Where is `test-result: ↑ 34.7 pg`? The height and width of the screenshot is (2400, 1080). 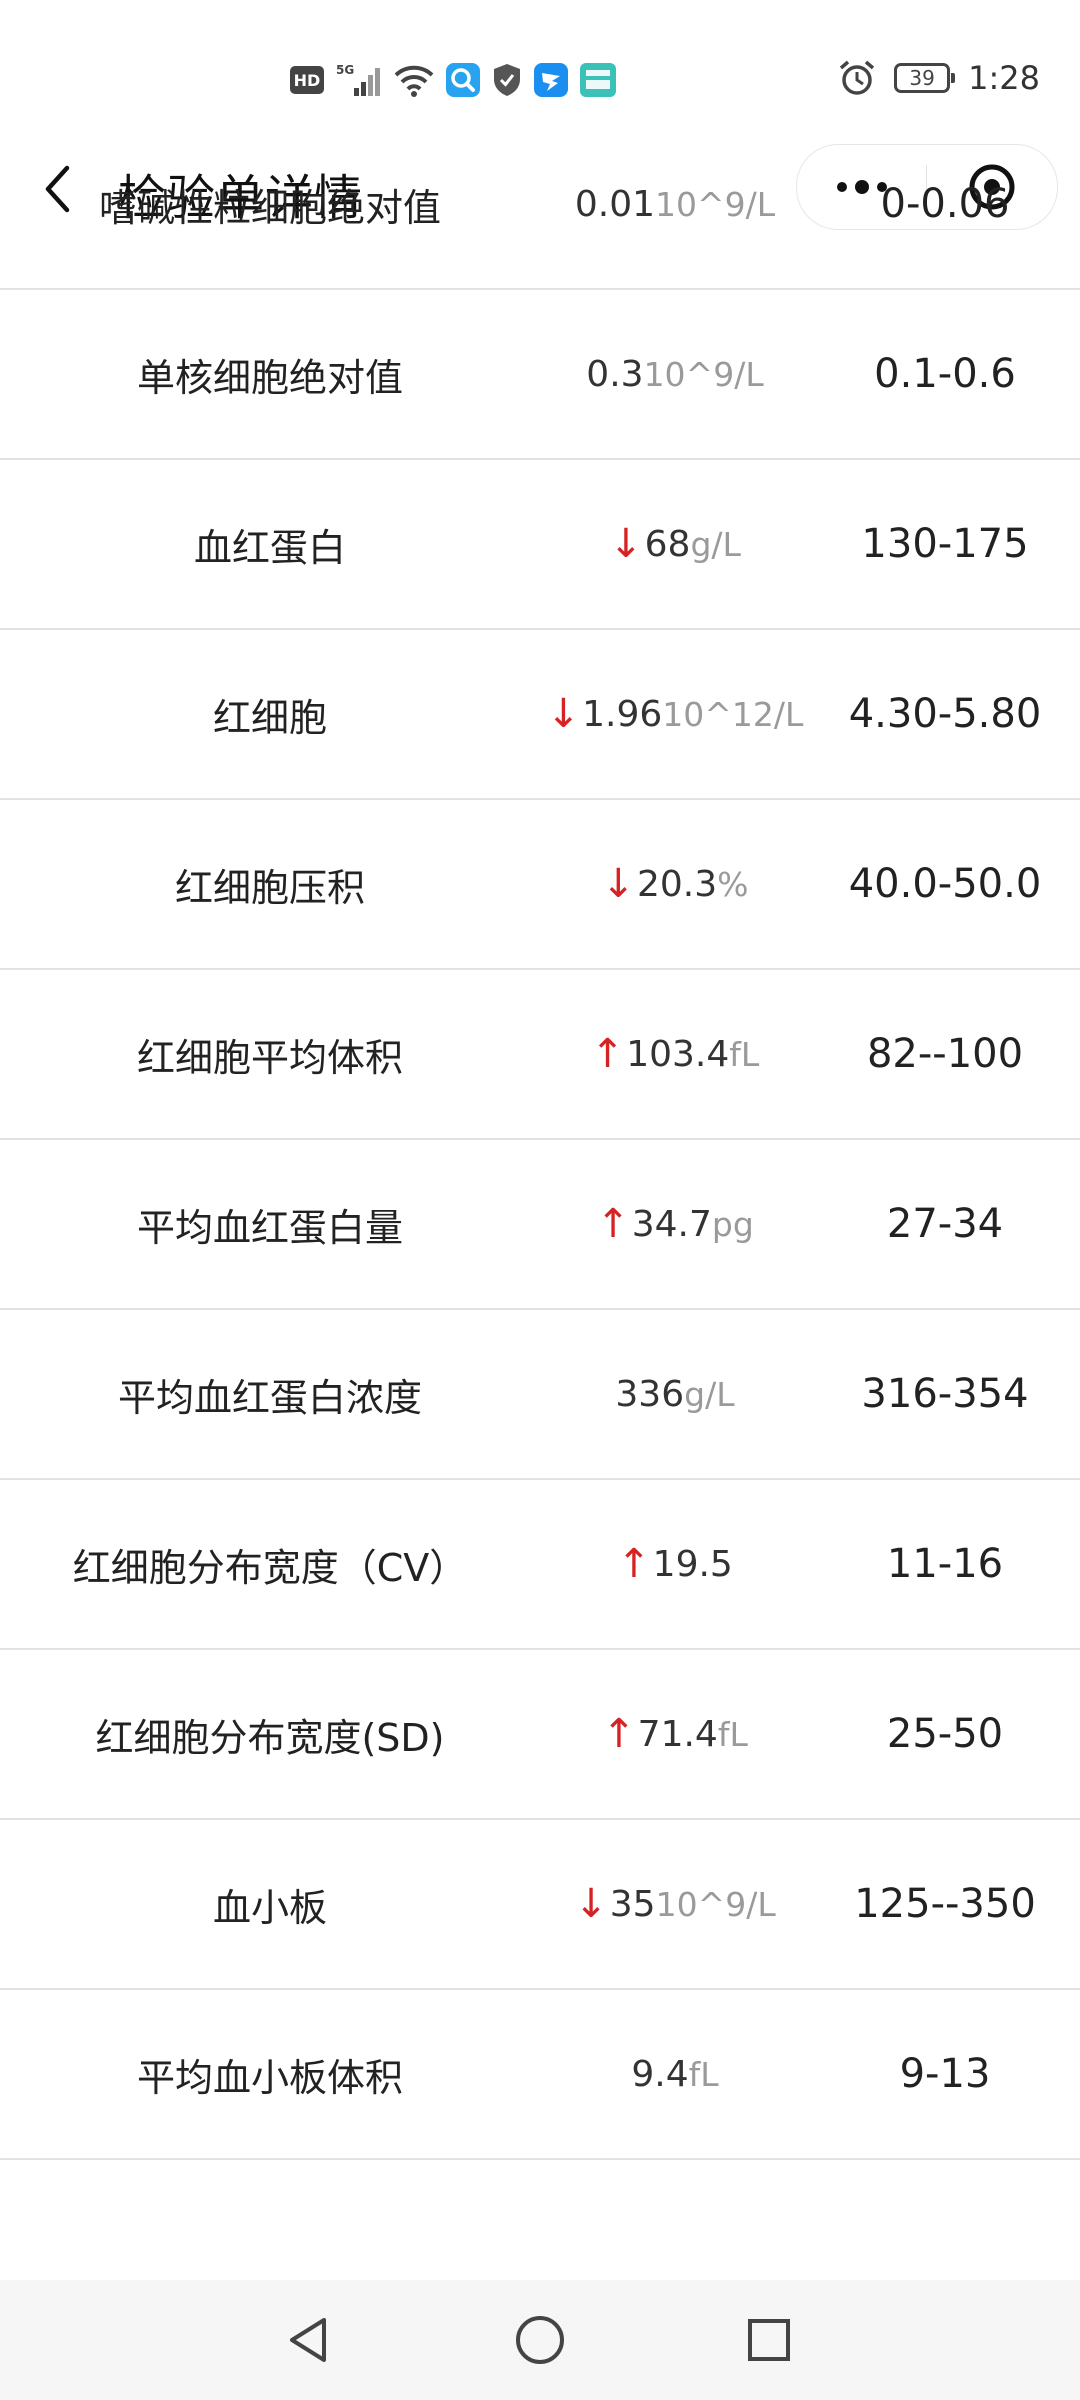
test-result: ↑ 34.7 pg is located at coordinates (675, 1224).